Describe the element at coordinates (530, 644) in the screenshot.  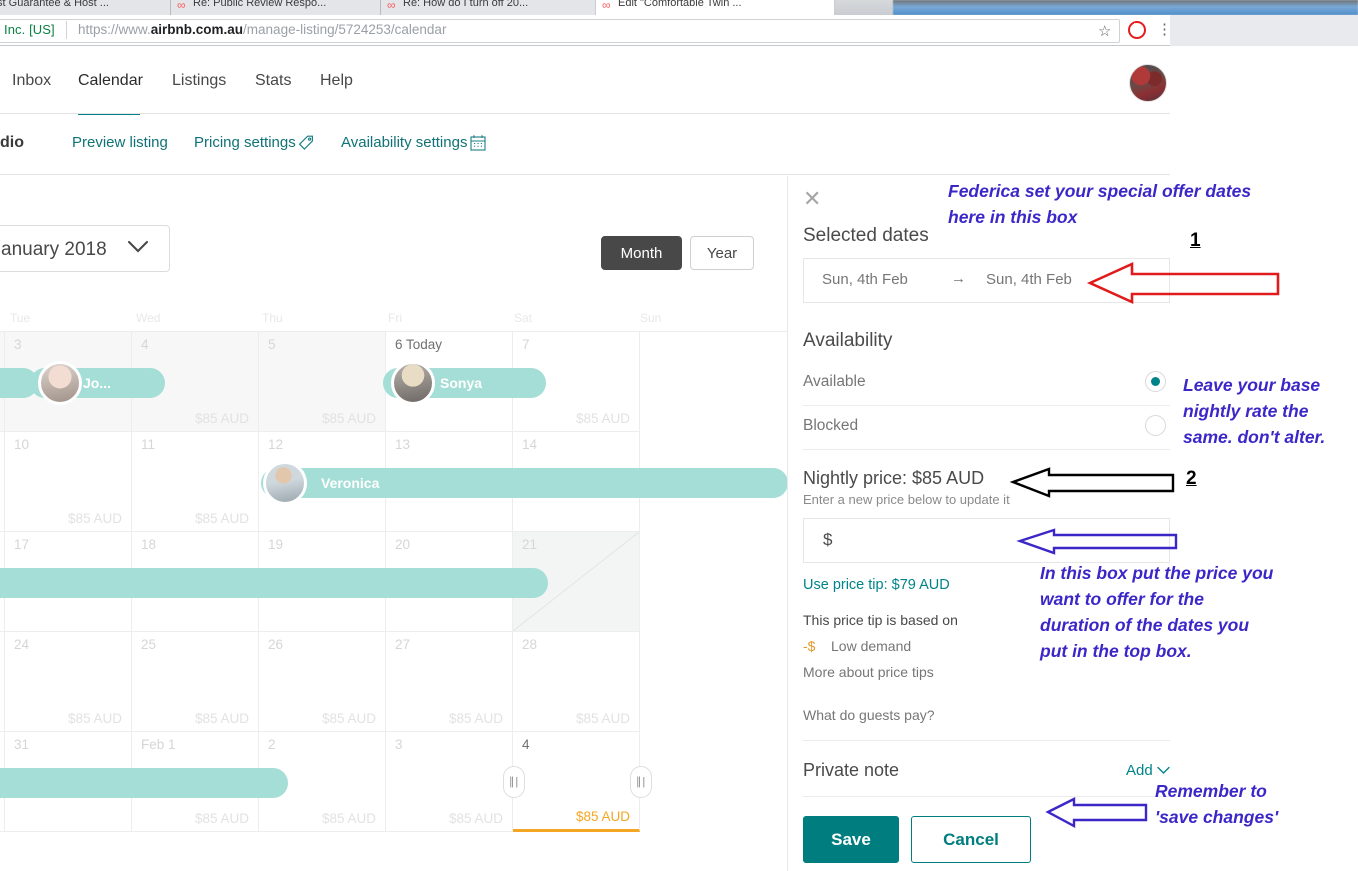
I see `day-number: 28` at that location.